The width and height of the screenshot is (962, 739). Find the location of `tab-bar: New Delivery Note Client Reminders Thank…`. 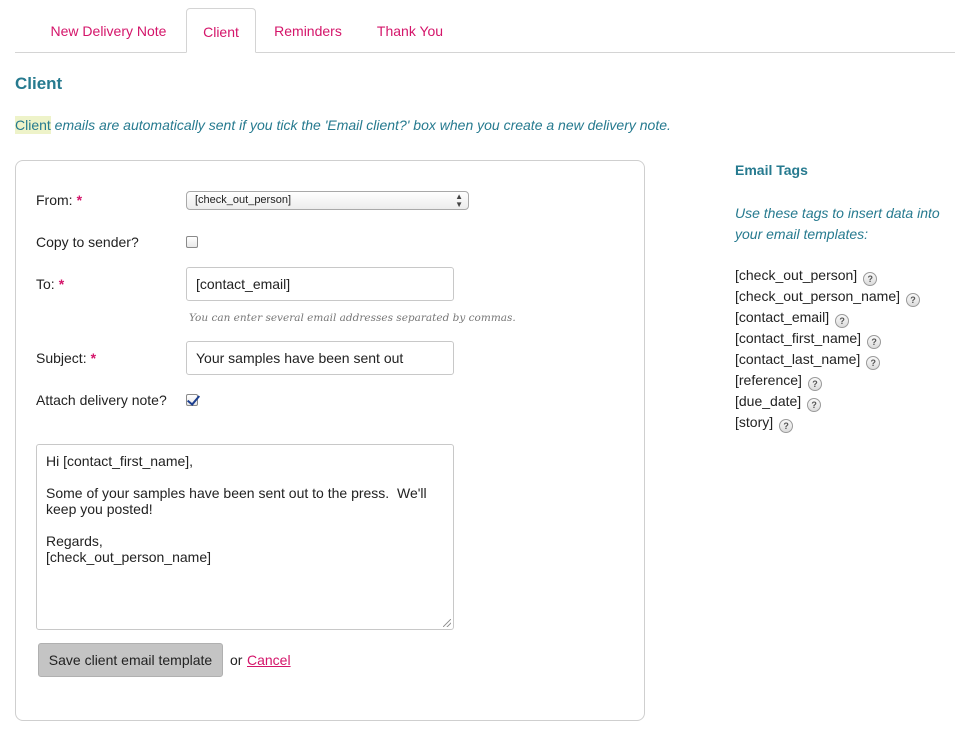

tab-bar: New Delivery Note Client Reminders Thank… is located at coordinates (485, 30).